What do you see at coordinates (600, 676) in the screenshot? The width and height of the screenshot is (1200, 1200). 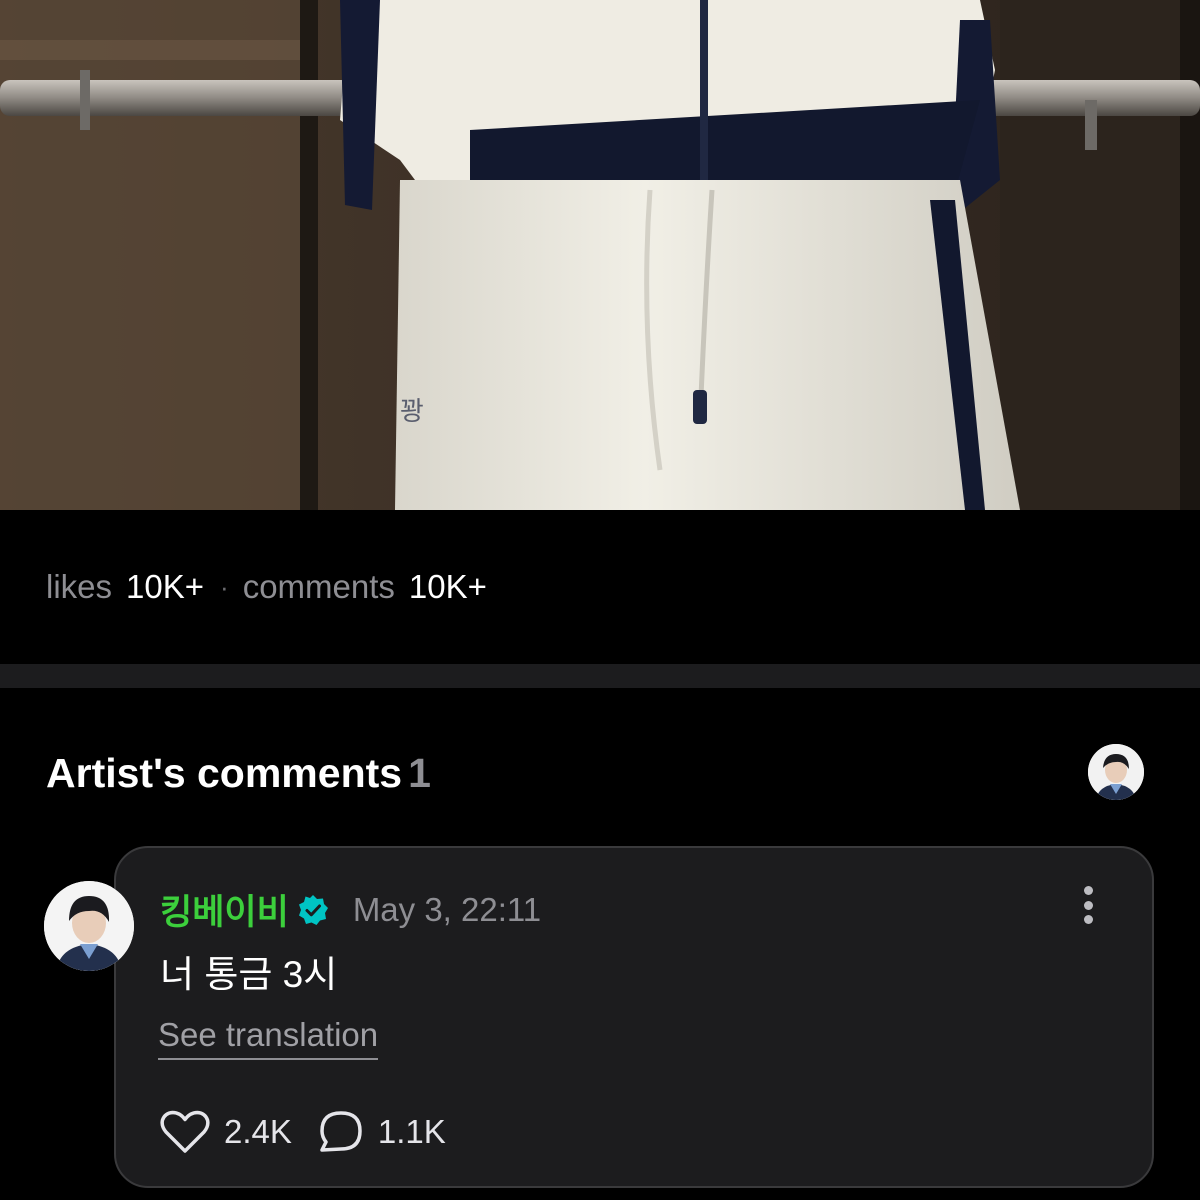 I see `section-divider` at bounding box center [600, 676].